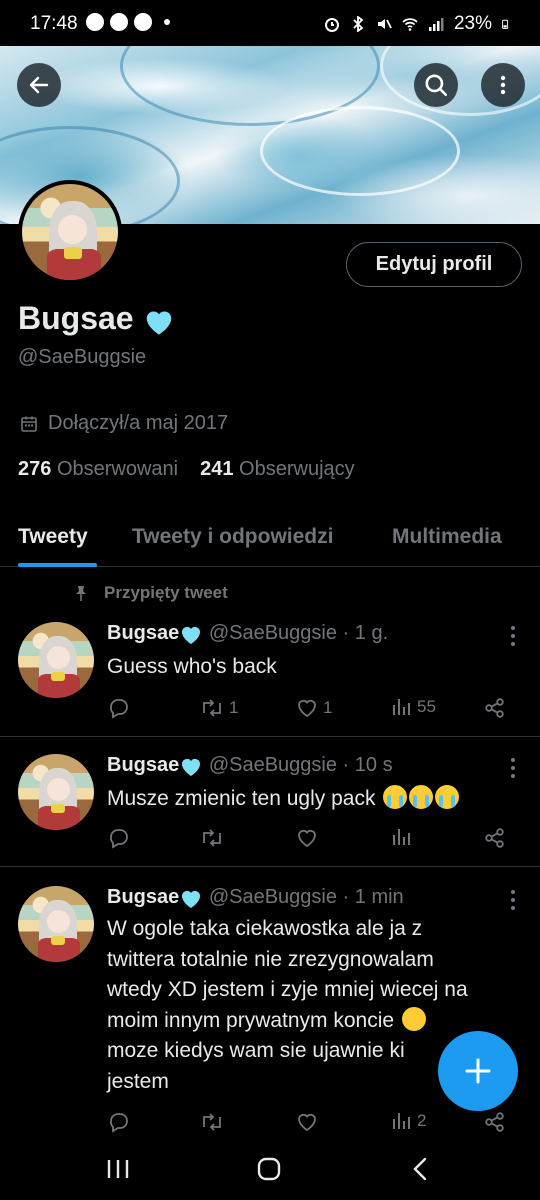 The height and width of the screenshot is (1200, 540). Describe the element at coordinates (434, 264) in the screenshot. I see `edit-profile-button: Edytuj profil` at that location.